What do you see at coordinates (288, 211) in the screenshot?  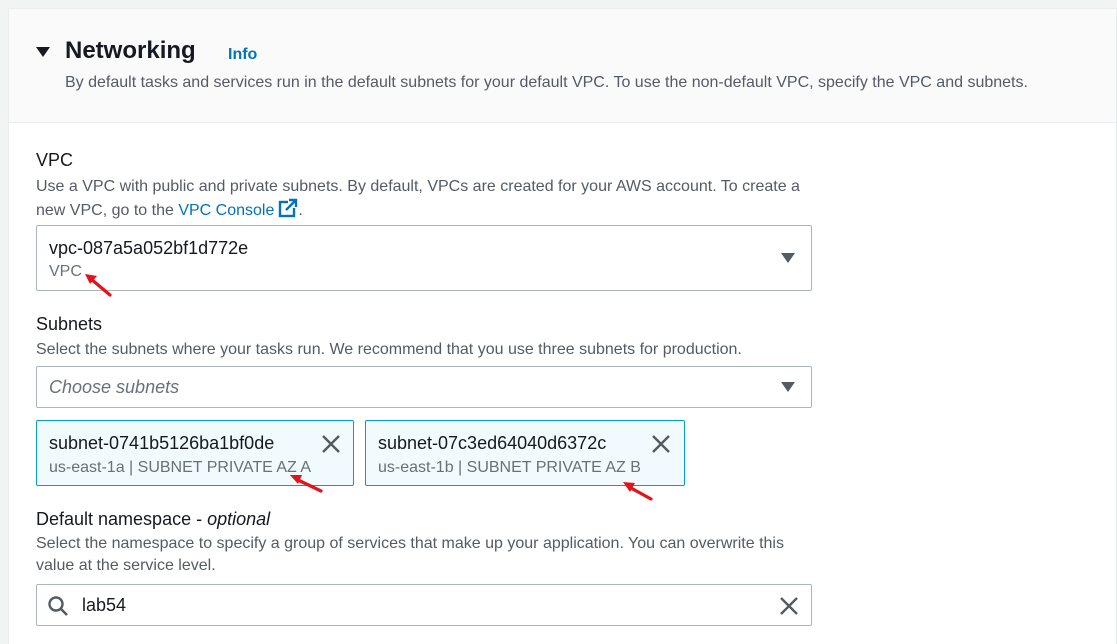 I see `external-link-icon` at bounding box center [288, 211].